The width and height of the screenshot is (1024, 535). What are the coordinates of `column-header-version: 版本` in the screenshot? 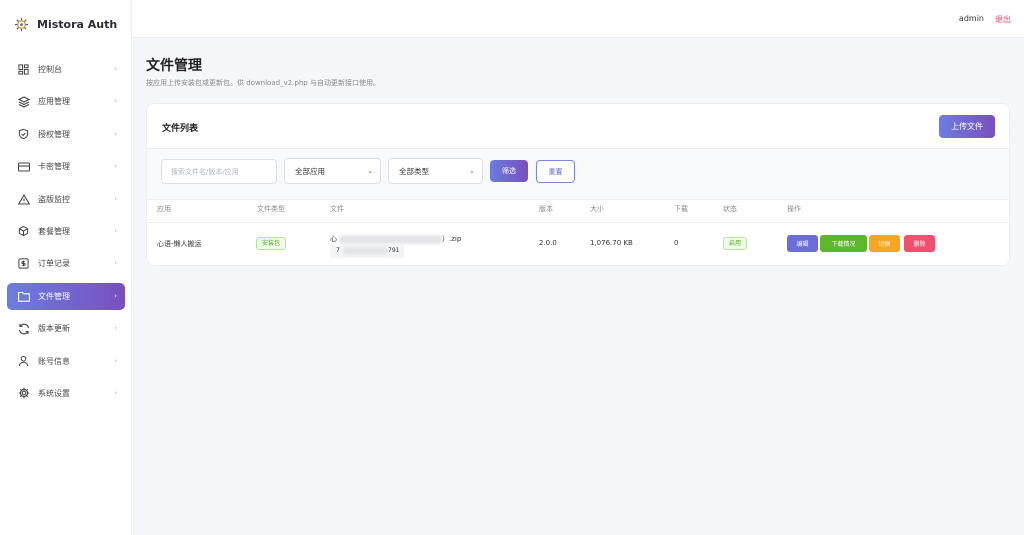 It's located at (546, 209).